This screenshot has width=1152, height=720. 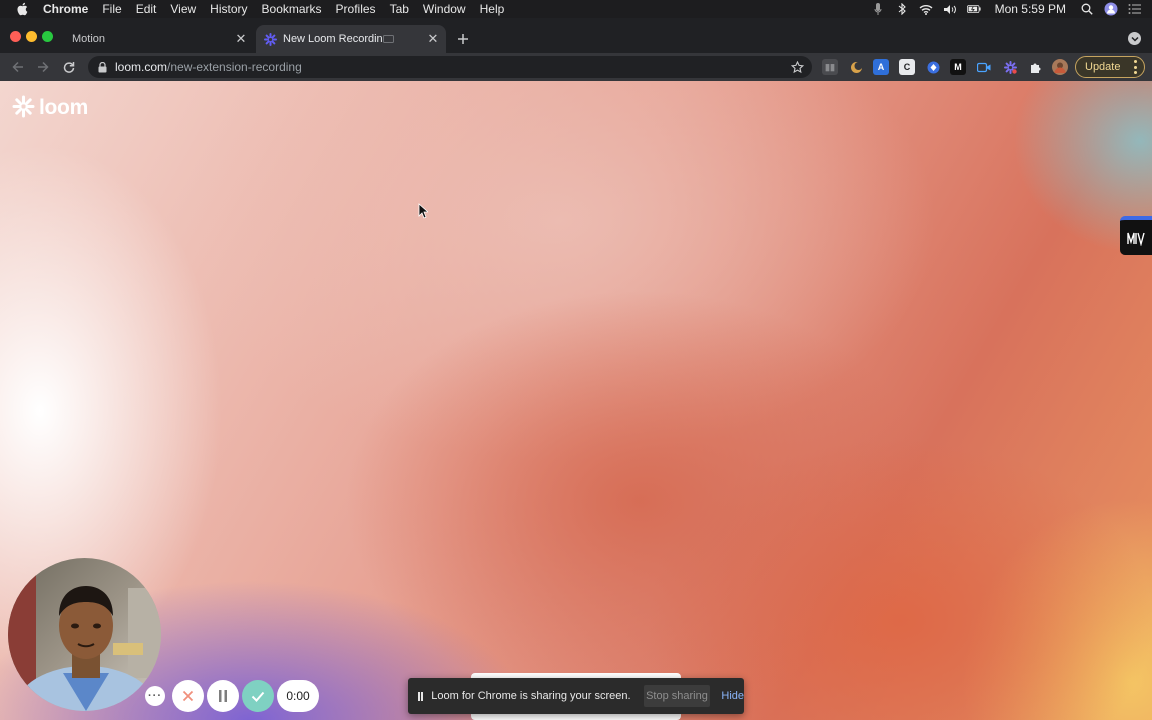 I want to click on address-bar: loom.com/new-extension-recording, so click(x=450, y=67).